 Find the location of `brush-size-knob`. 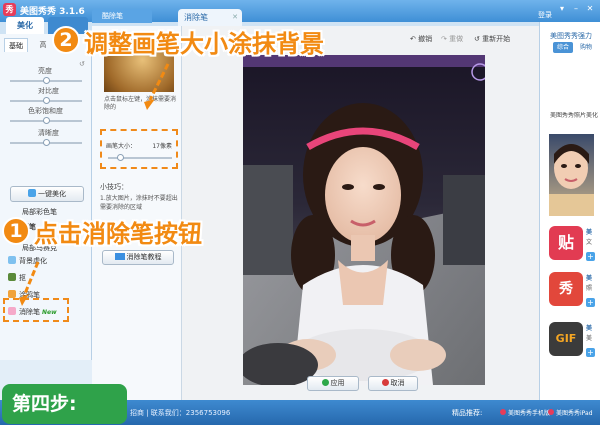

brush-size-knob is located at coordinates (120, 157).